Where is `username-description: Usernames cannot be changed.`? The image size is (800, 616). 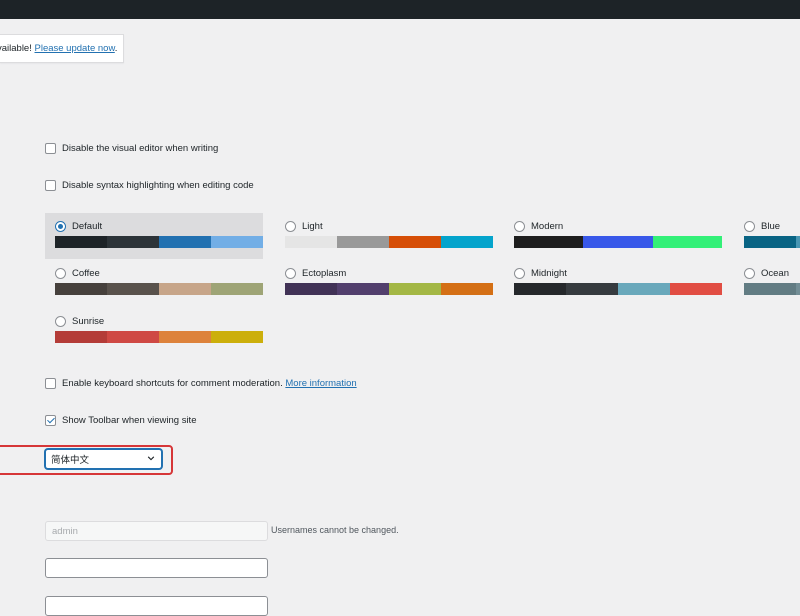
username-description: Usernames cannot be changed. is located at coordinates (335, 530).